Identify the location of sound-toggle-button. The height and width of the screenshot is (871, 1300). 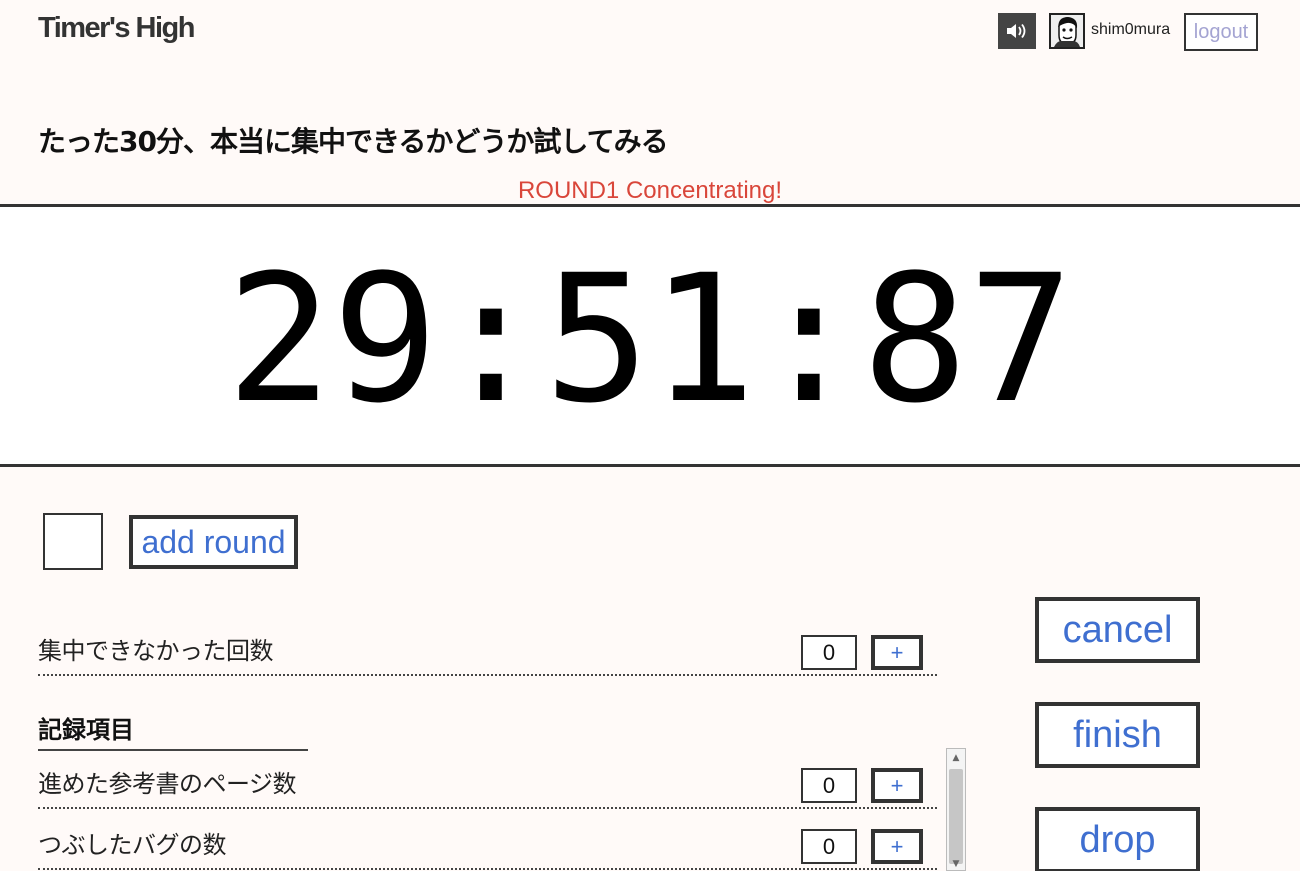
(1017, 31).